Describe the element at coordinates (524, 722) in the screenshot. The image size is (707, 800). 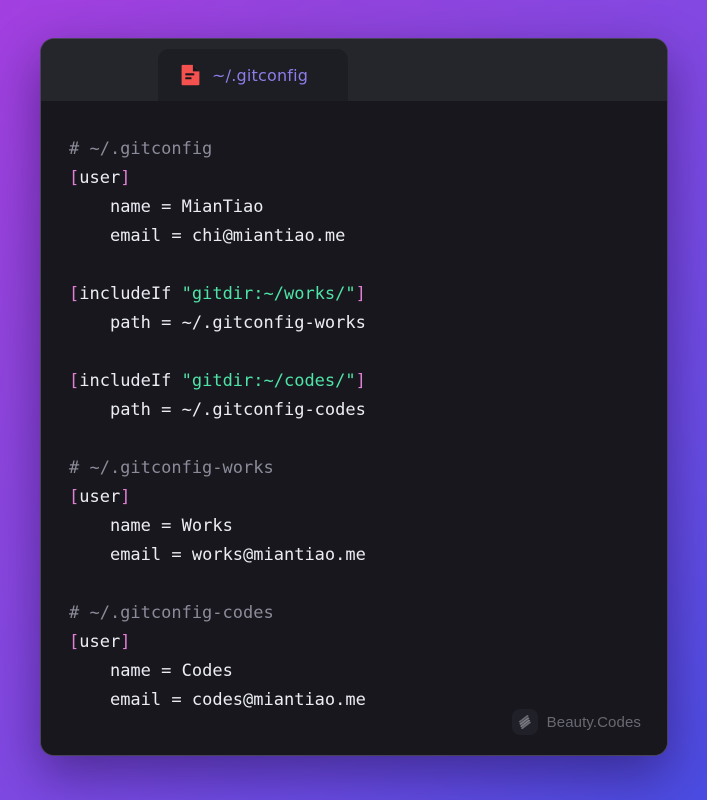
I see `beauty-codes-logo-icon` at that location.